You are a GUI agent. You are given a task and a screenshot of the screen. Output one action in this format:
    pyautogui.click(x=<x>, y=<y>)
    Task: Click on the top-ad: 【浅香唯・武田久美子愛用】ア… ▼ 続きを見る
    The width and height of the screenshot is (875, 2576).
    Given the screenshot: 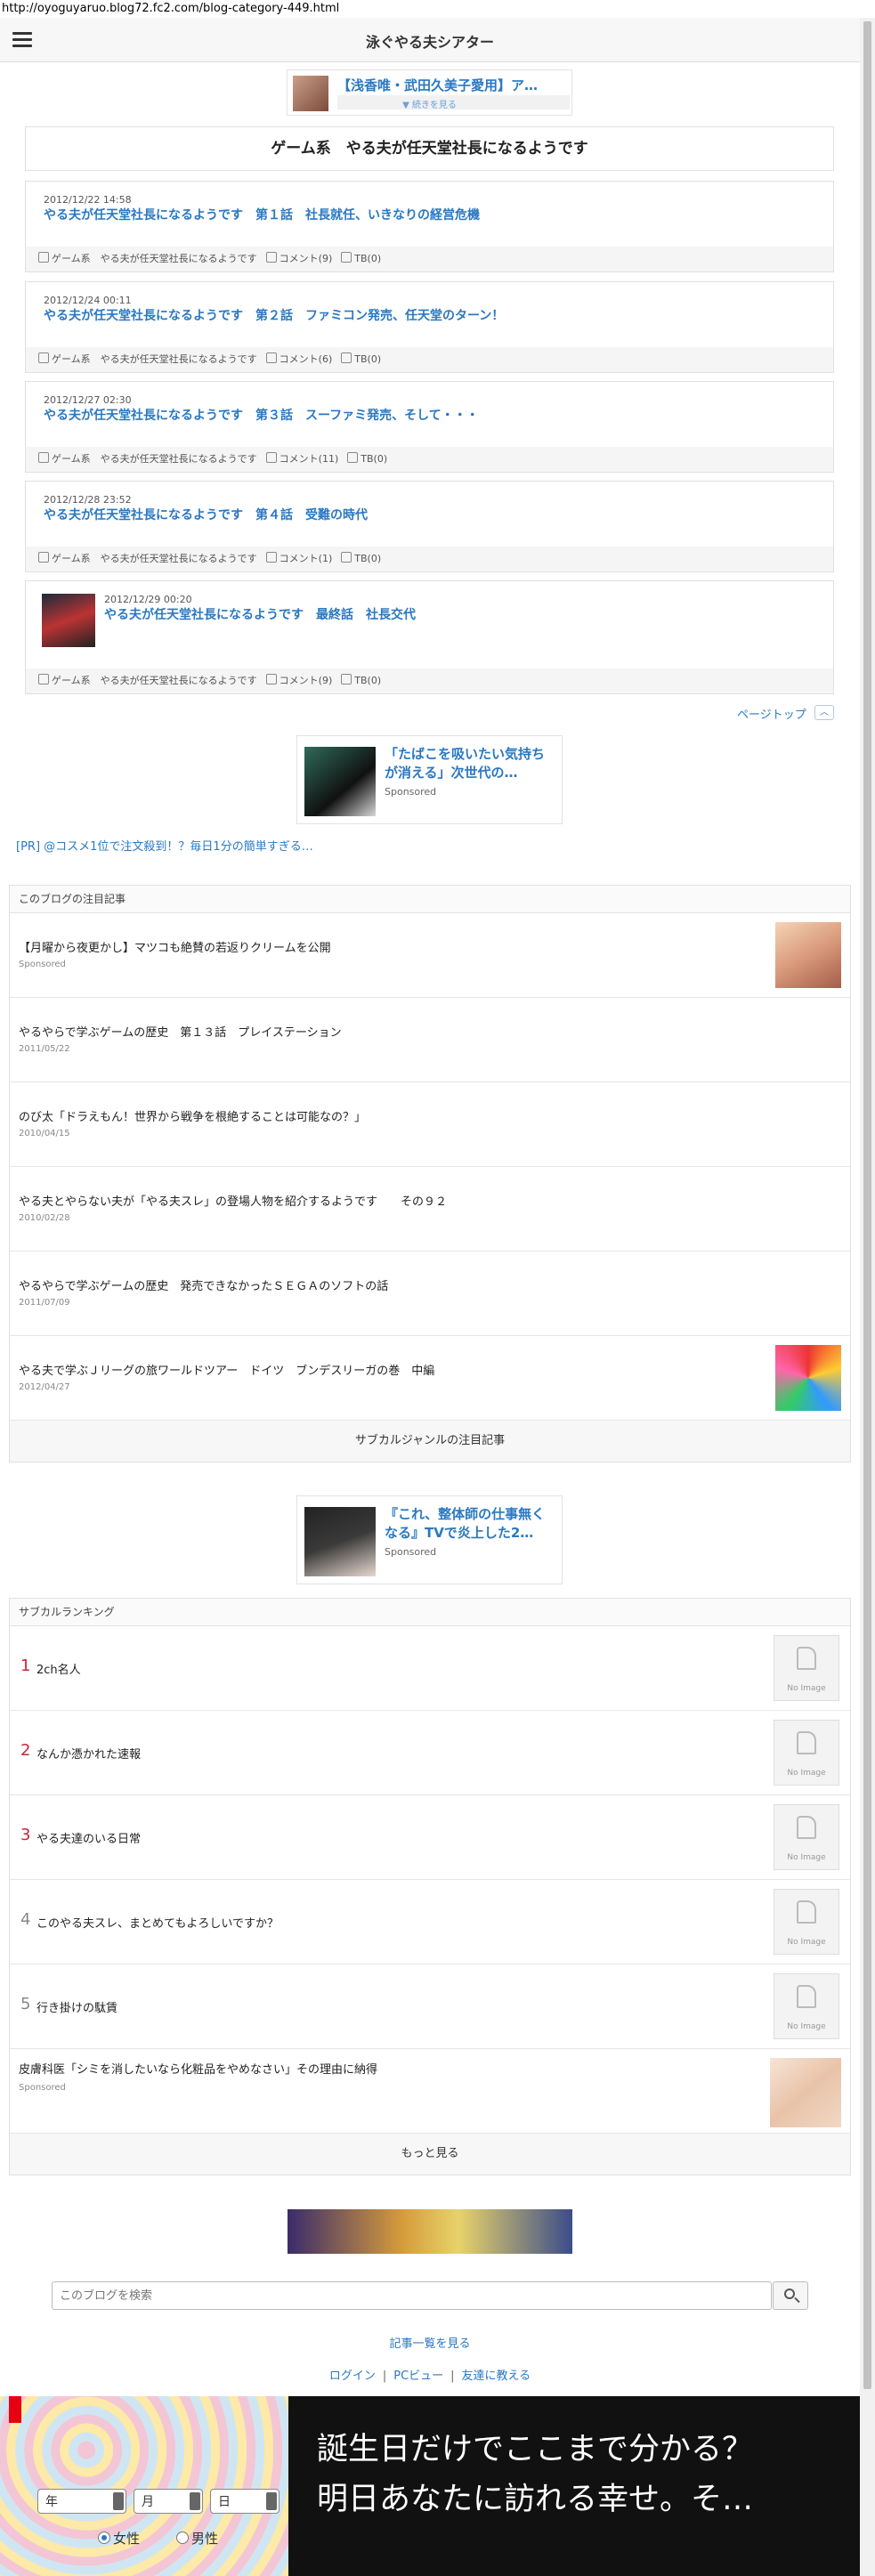 What is the action you would take?
    pyautogui.click(x=429, y=93)
    